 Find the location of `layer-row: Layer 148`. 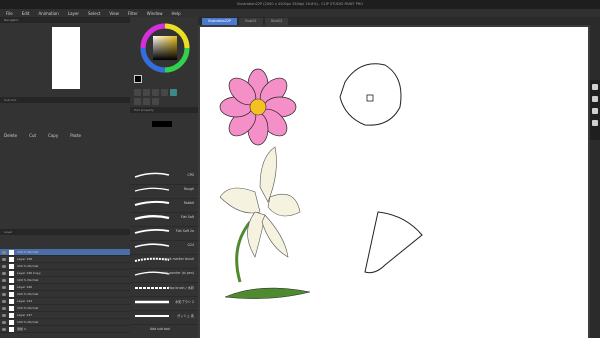

layer-row: Layer 148 is located at coordinates (65, 259).